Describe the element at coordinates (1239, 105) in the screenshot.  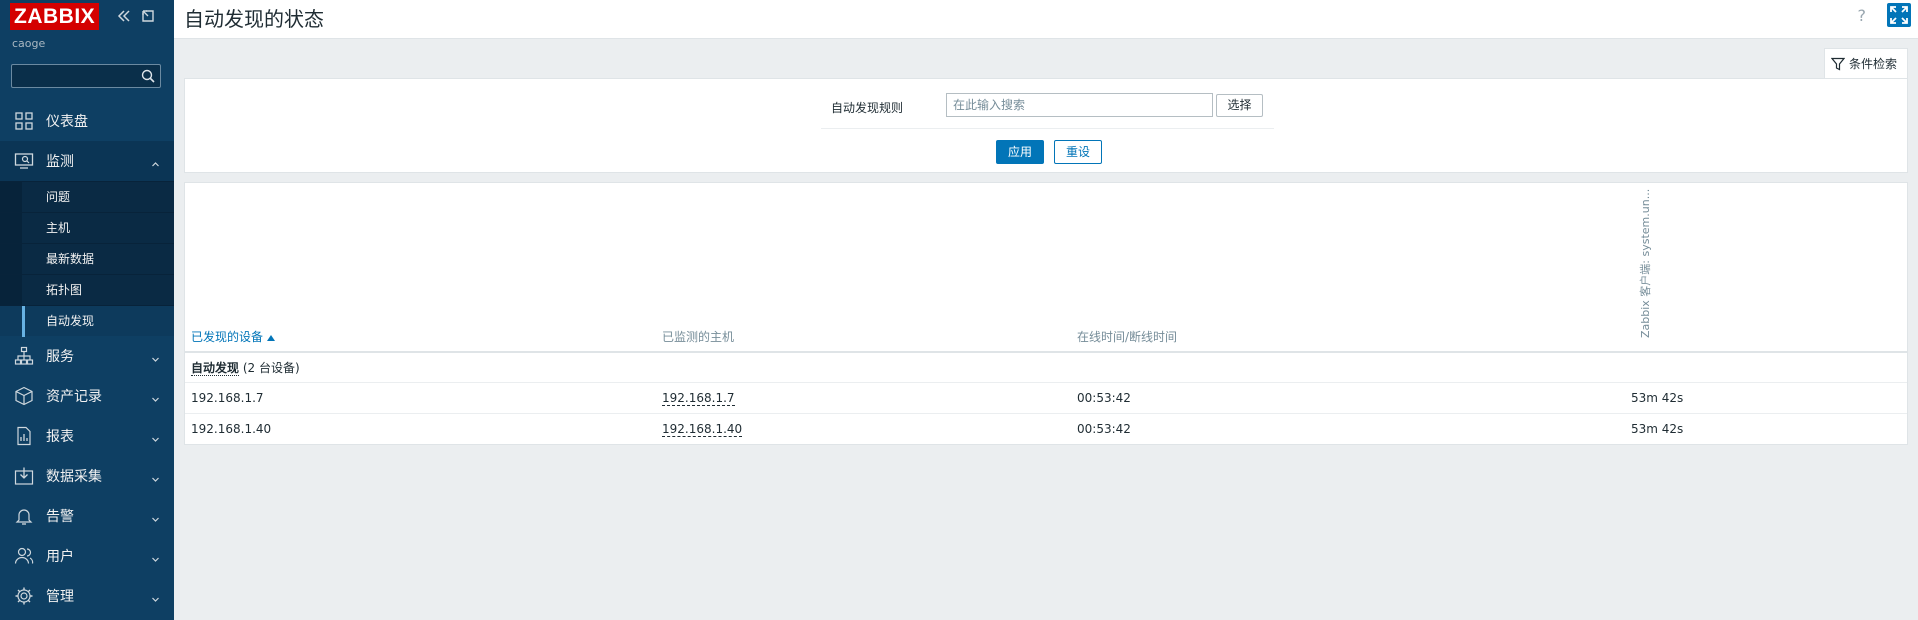
I see `select-button: 选择` at that location.